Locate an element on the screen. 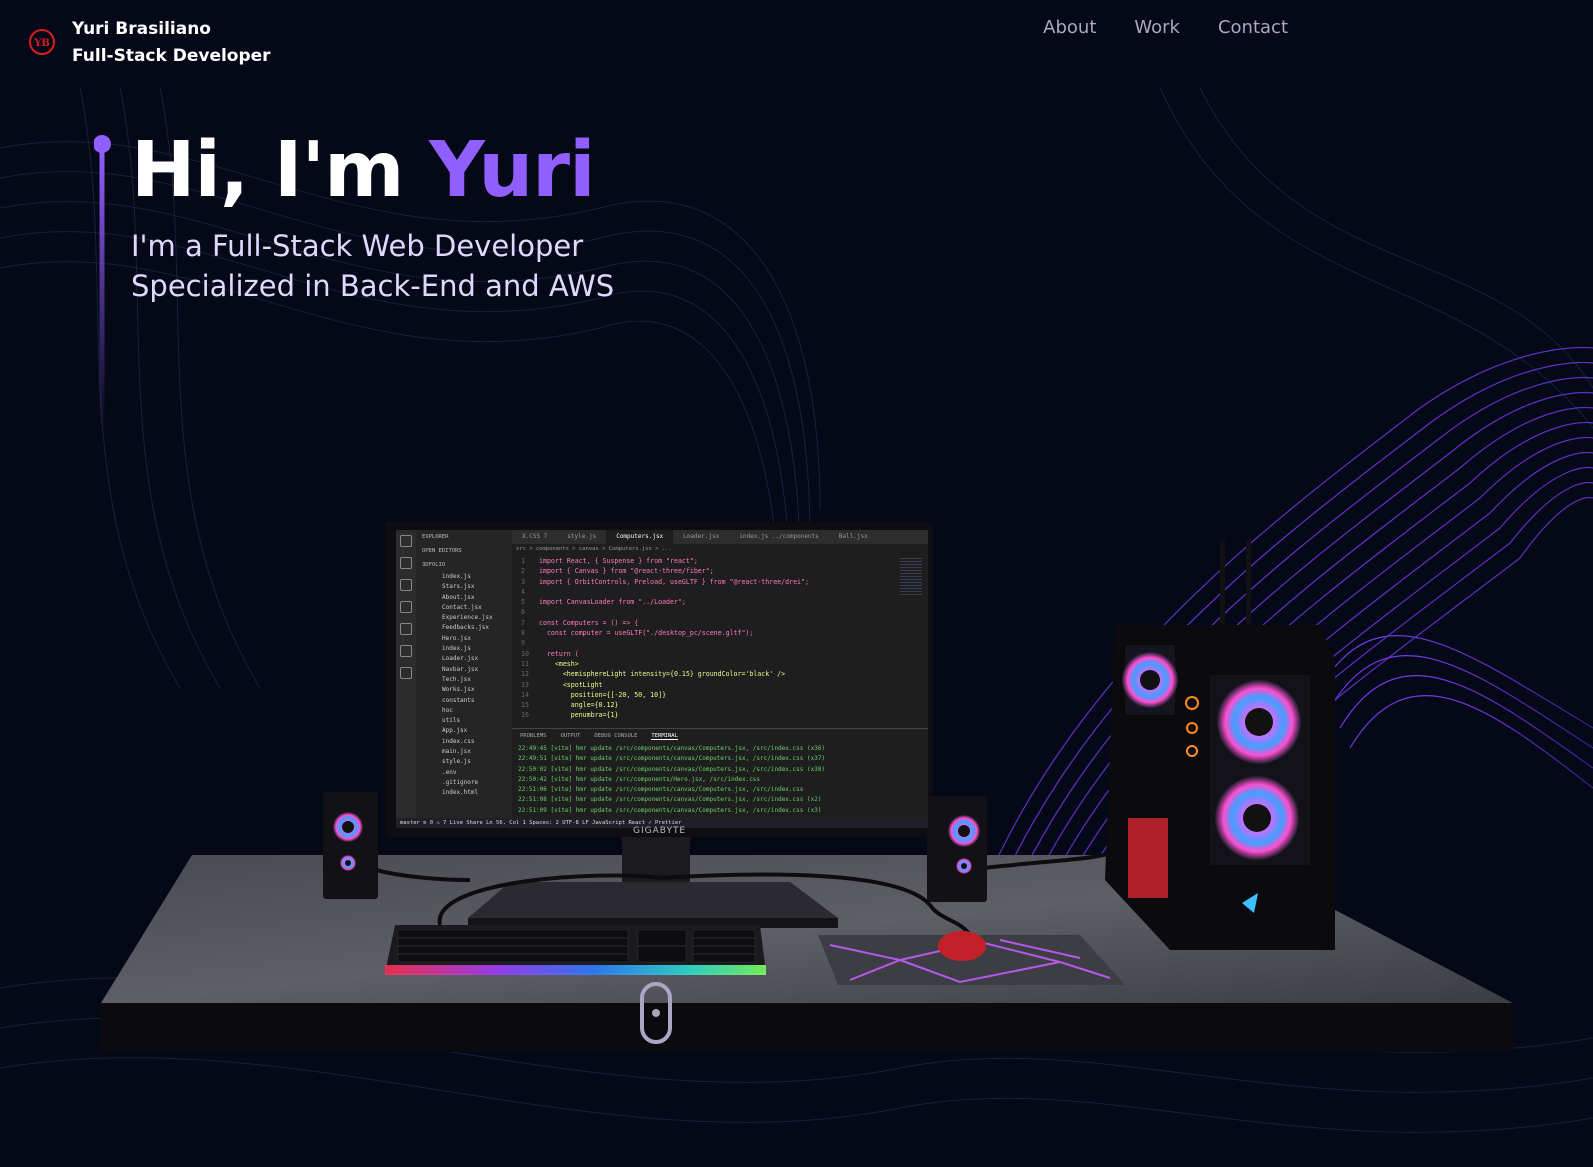 The width and height of the screenshot is (1593, 1167). timeline-icon is located at coordinates (406, 673).